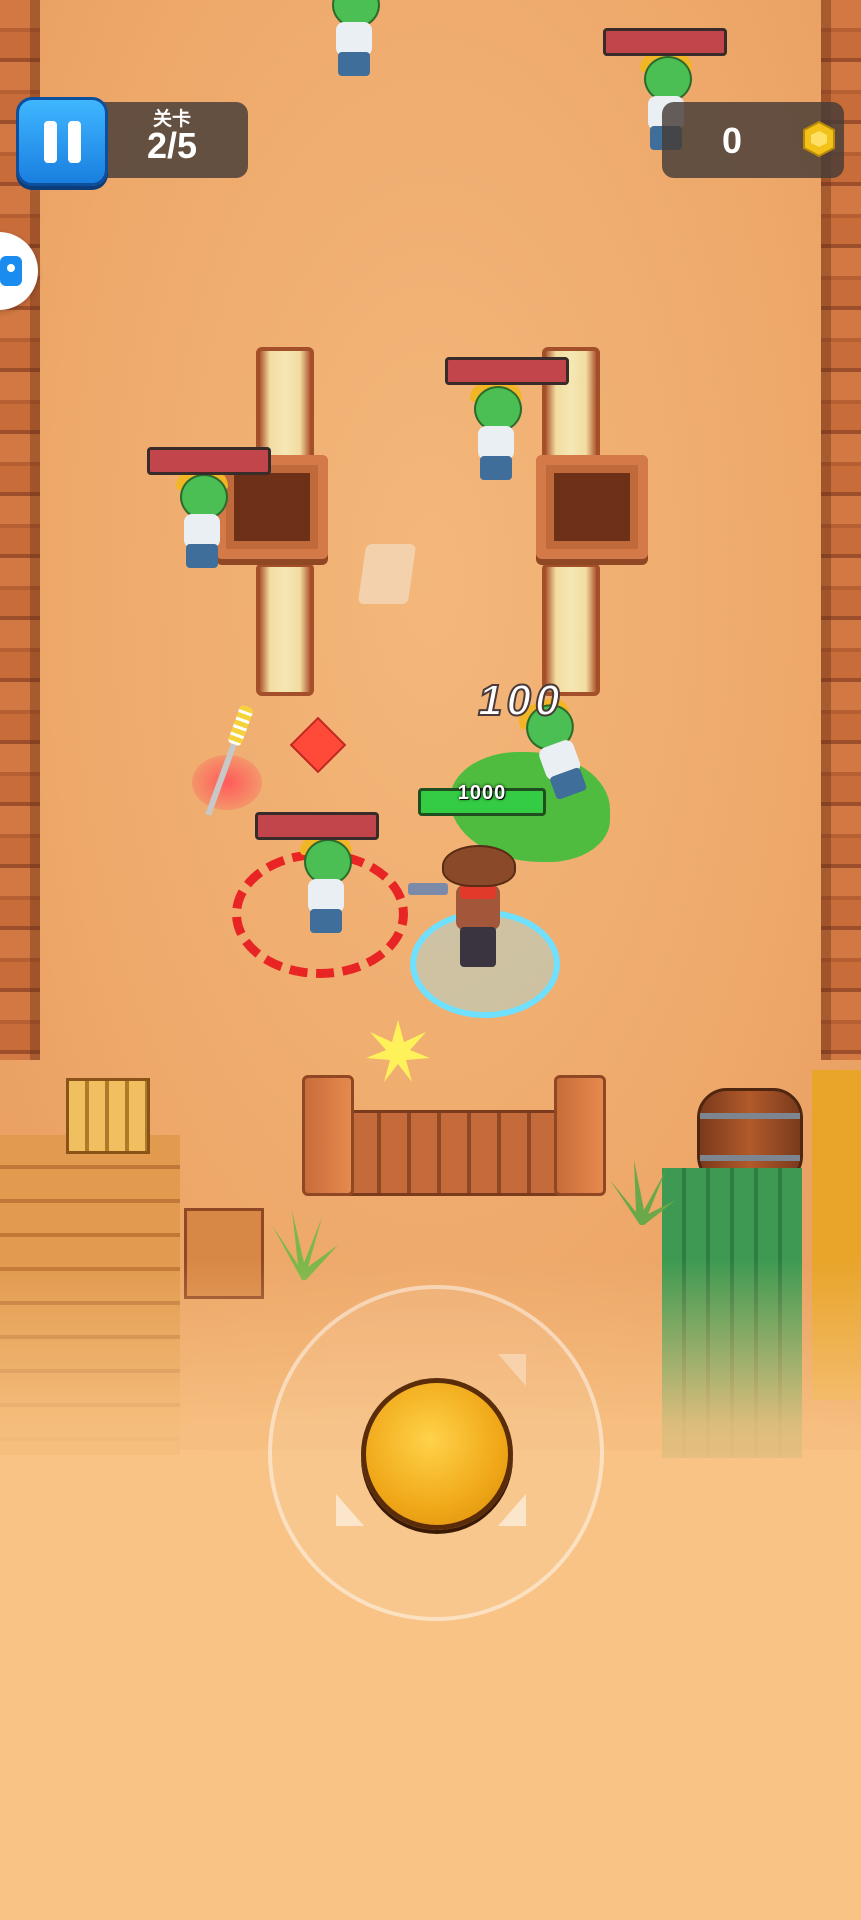  I want to click on hex-coin-icon, so click(819, 139).